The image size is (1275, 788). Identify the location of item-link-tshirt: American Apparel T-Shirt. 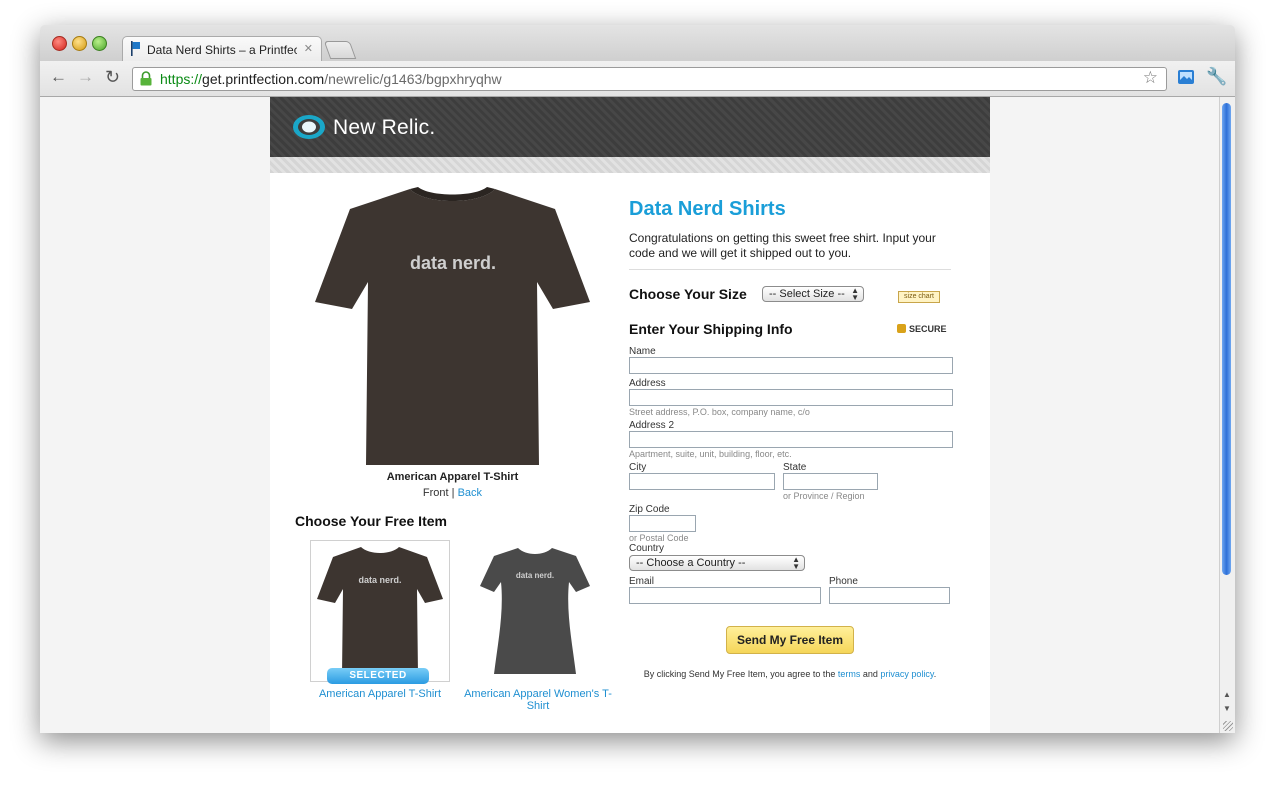
(380, 694).